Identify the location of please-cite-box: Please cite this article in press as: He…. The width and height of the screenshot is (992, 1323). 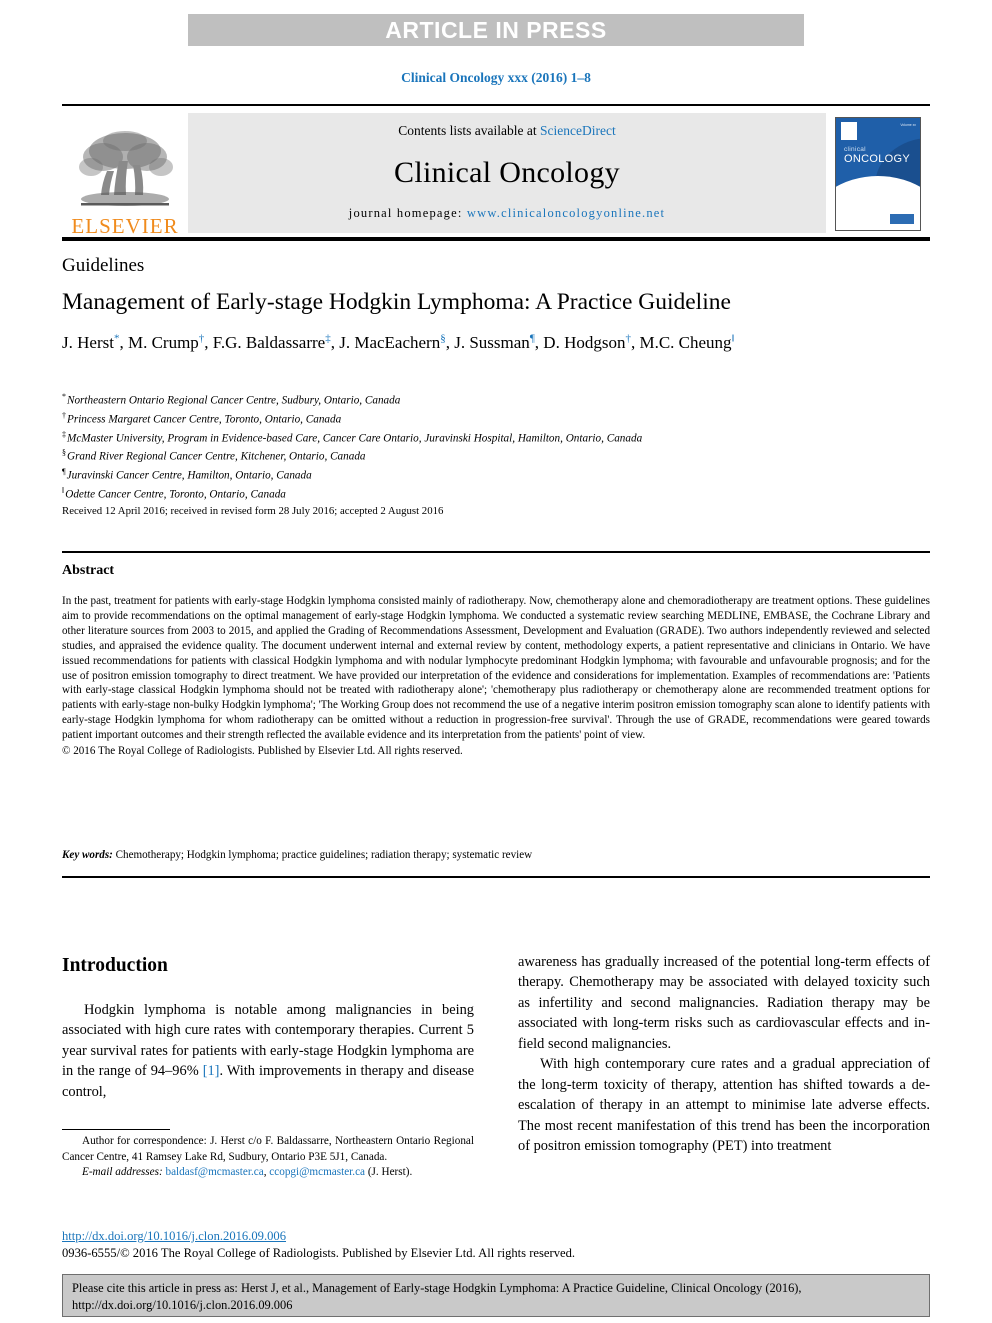
(496, 1295).